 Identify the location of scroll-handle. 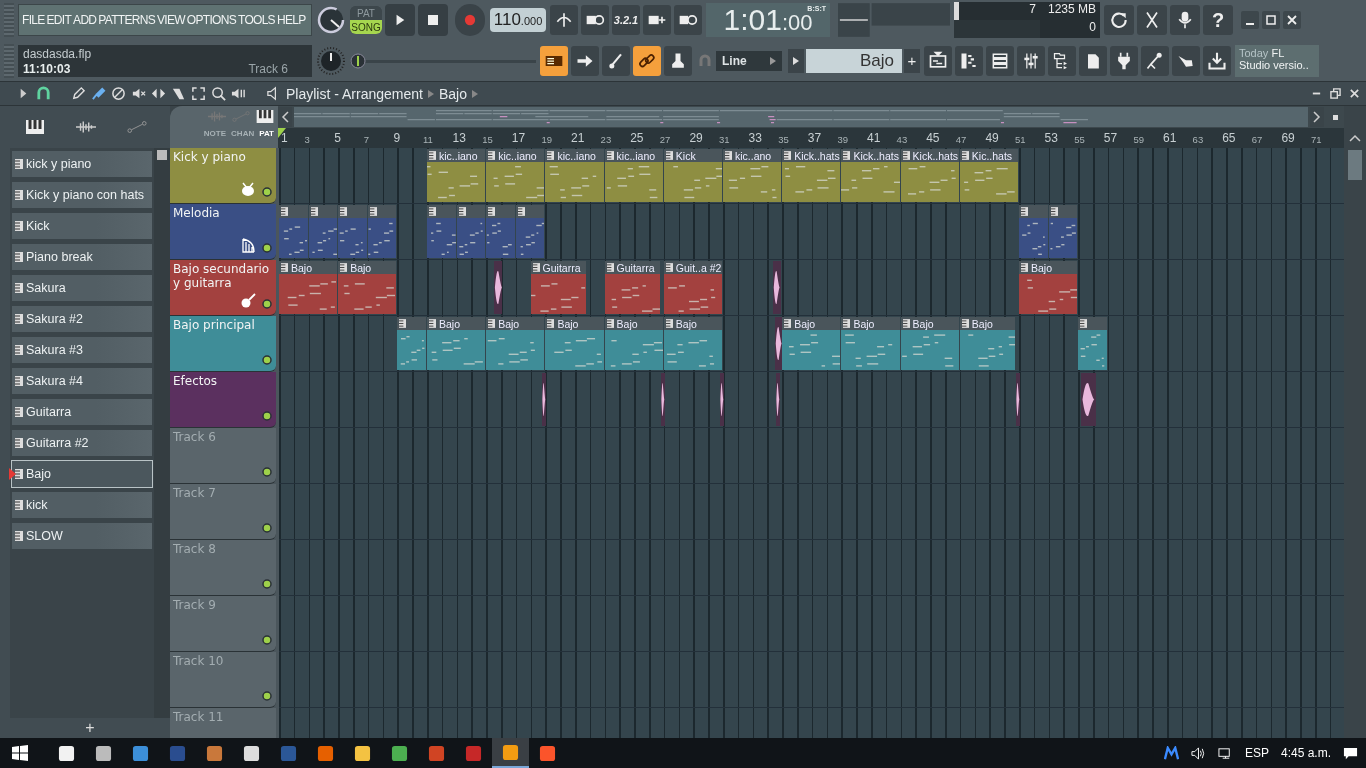
(1355, 165).